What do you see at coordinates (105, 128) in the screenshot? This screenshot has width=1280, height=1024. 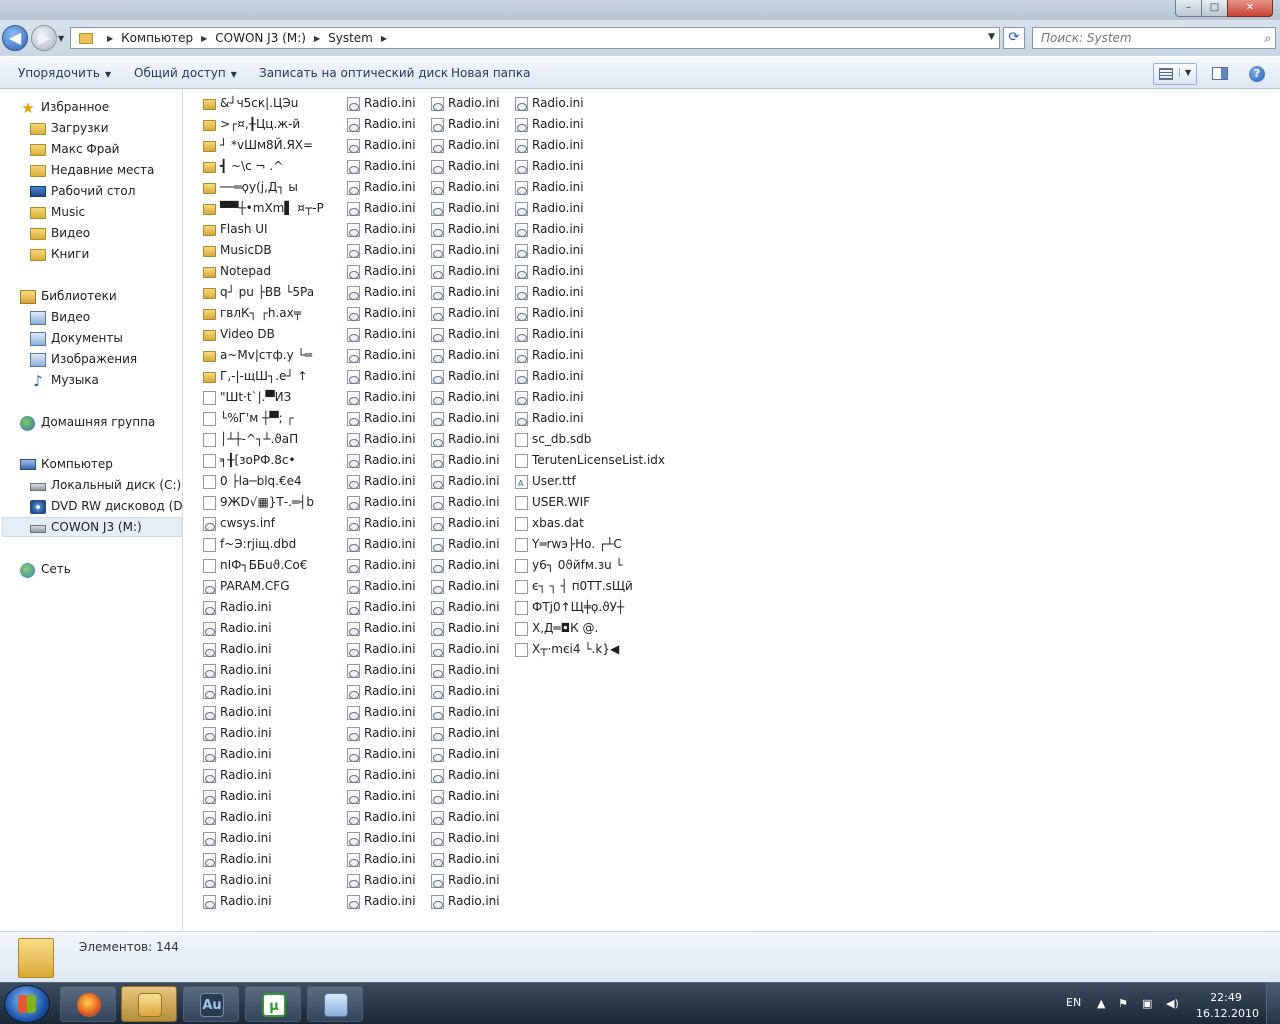 I see `nav-item-downloads: Загрузки` at bounding box center [105, 128].